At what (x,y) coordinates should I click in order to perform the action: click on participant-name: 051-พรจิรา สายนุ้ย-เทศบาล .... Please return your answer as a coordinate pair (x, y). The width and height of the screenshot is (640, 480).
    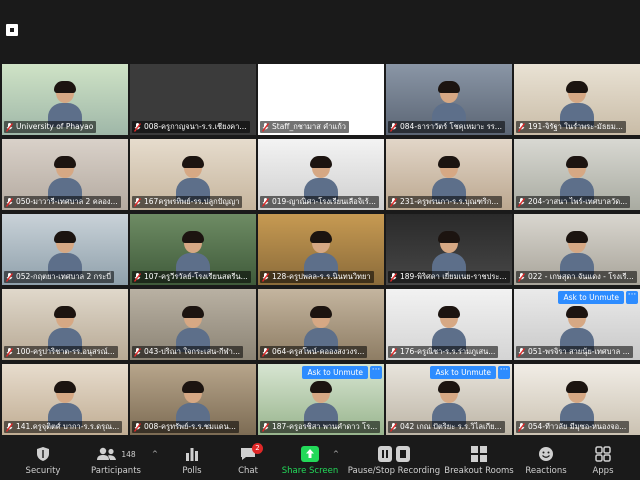
    Looking at the image, I should click on (579, 351).